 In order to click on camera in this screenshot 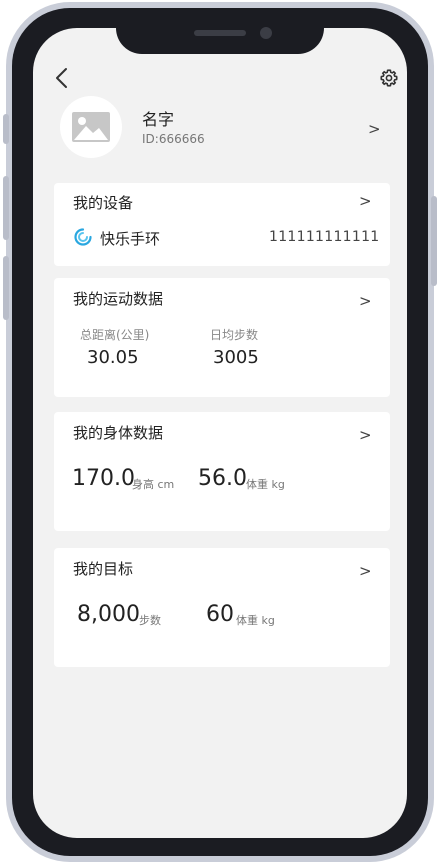, I will do `click(266, 33)`.